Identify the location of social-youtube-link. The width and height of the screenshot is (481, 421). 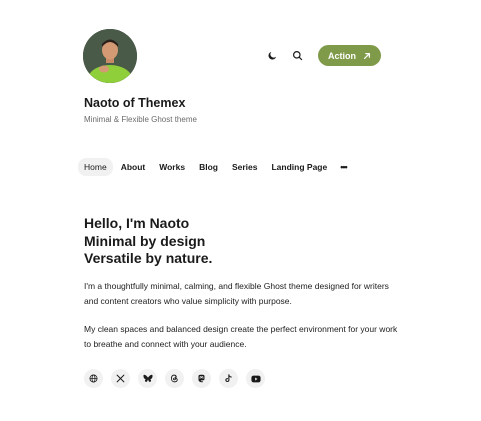
(255, 378).